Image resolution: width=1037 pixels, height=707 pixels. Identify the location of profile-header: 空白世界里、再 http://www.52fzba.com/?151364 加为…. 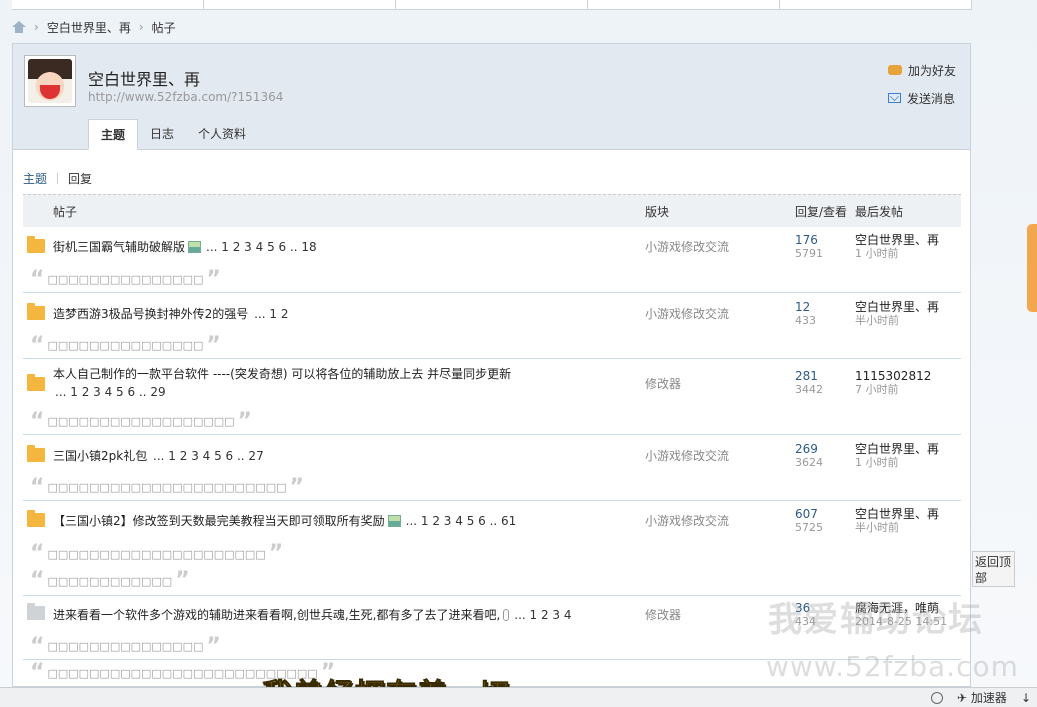
(491, 97).